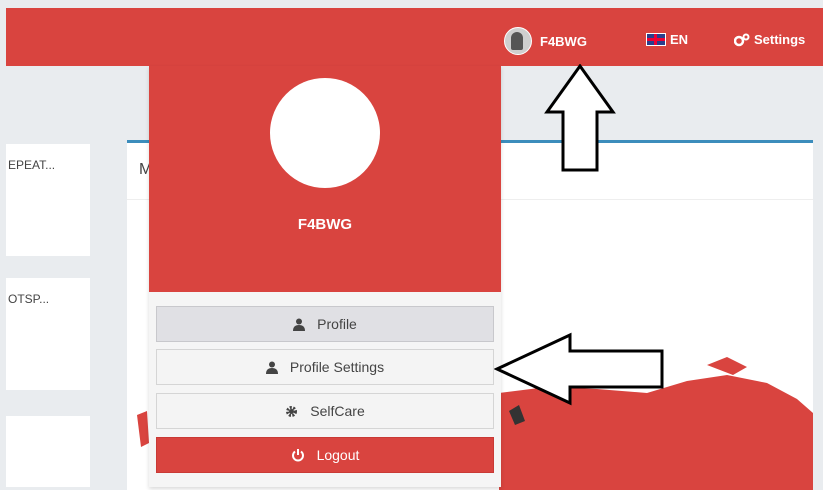 The height and width of the screenshot is (490, 823). Describe the element at coordinates (679, 39) in the screenshot. I see `language-label: EN` at that location.